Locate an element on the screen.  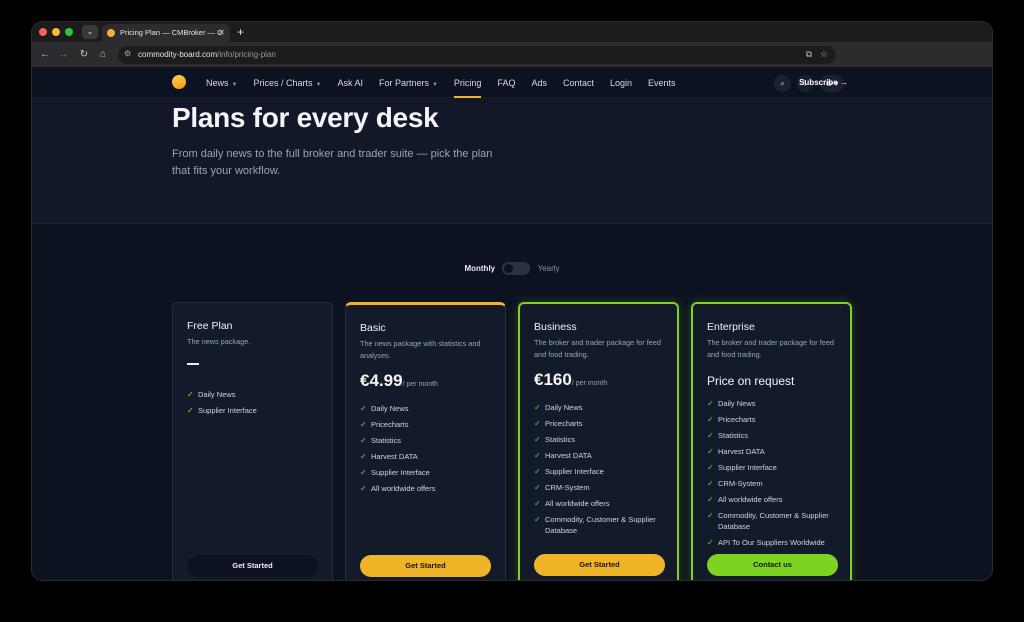
reload-icon: ↻ is located at coordinates (84, 55).